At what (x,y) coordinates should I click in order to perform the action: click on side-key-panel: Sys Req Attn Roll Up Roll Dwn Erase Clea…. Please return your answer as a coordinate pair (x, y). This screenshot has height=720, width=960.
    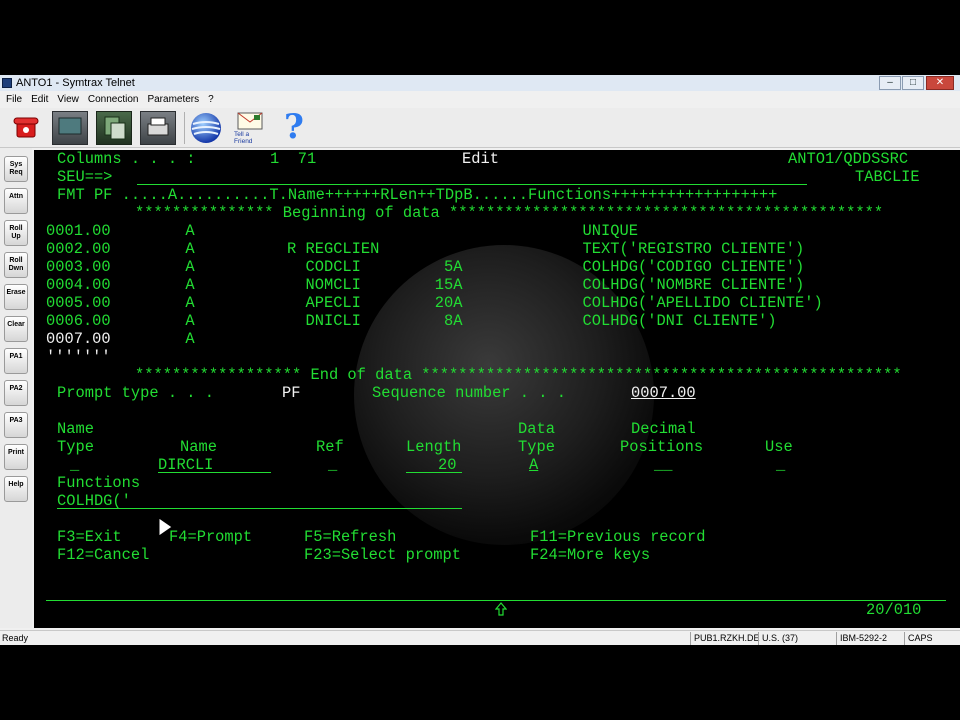
    Looking at the image, I should click on (16, 388).